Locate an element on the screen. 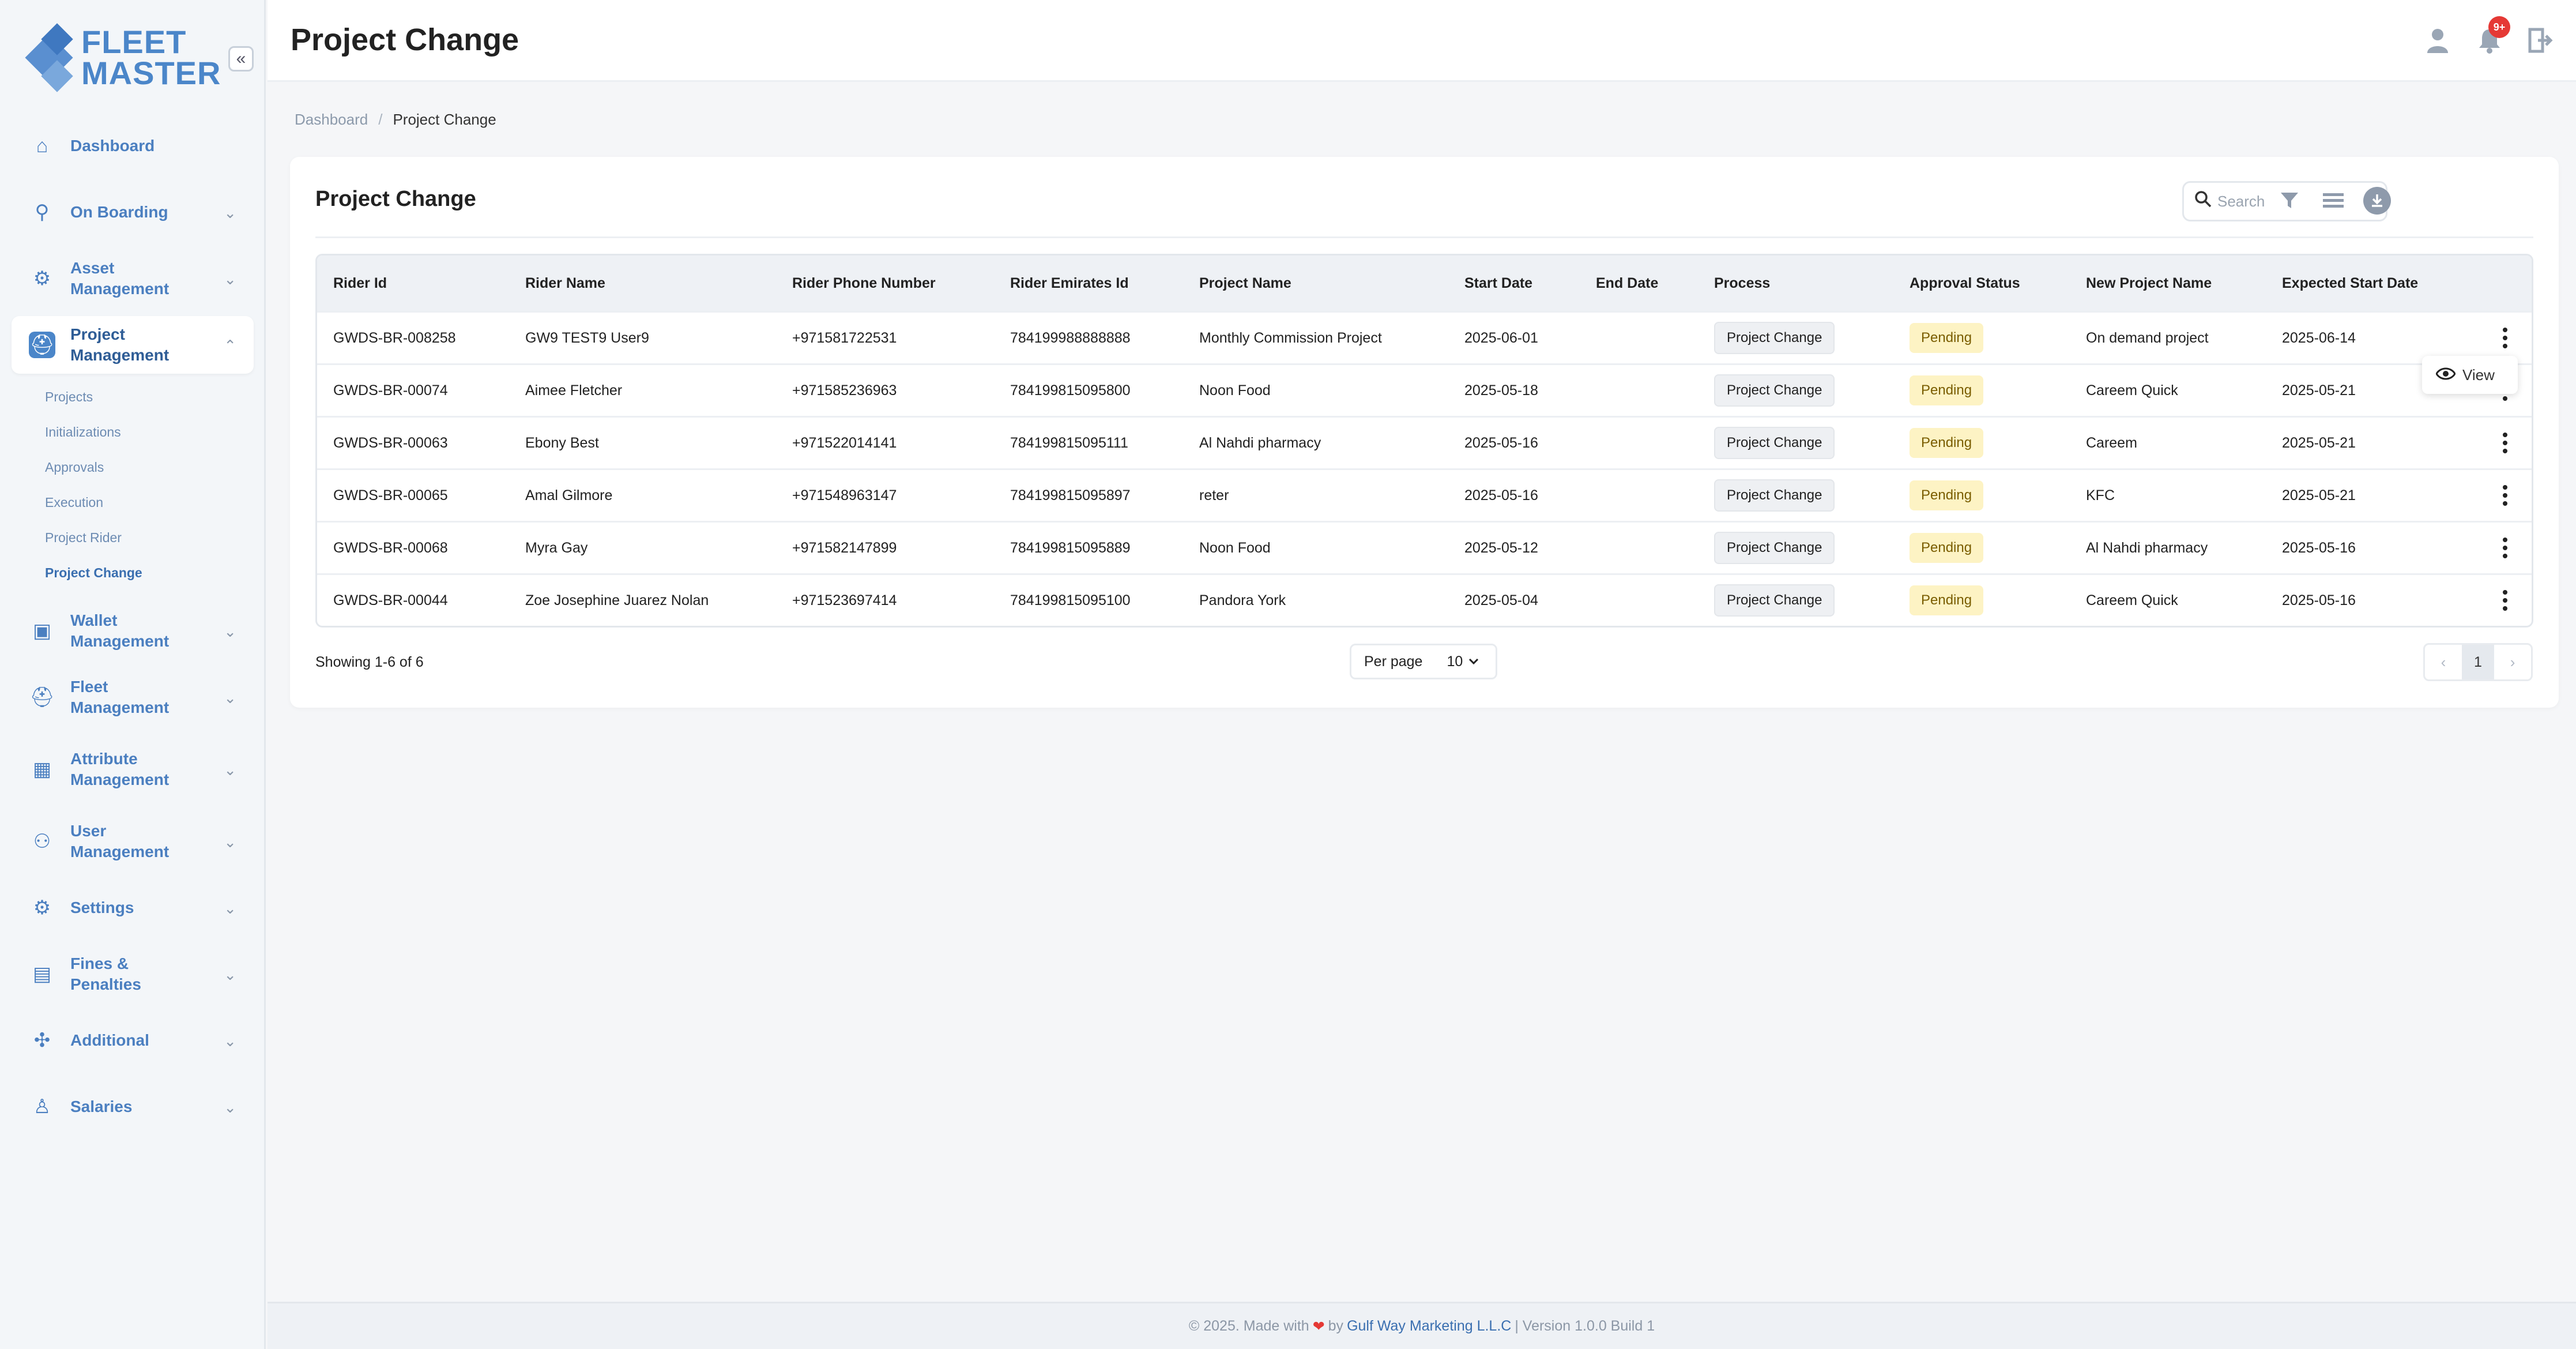 The image size is (2576, 1349). sidebar-item-wallet-management: ▣ Wallet Management ⌄ is located at coordinates (133, 631).